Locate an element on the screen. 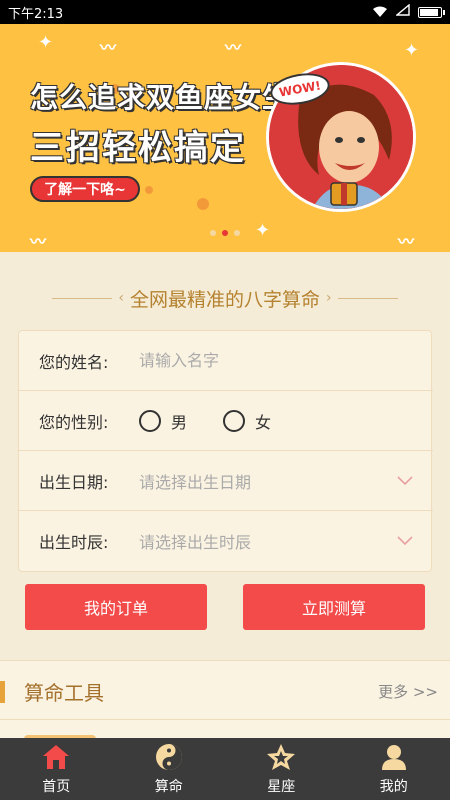  status-time: 下午2:13 is located at coordinates (36, 14).